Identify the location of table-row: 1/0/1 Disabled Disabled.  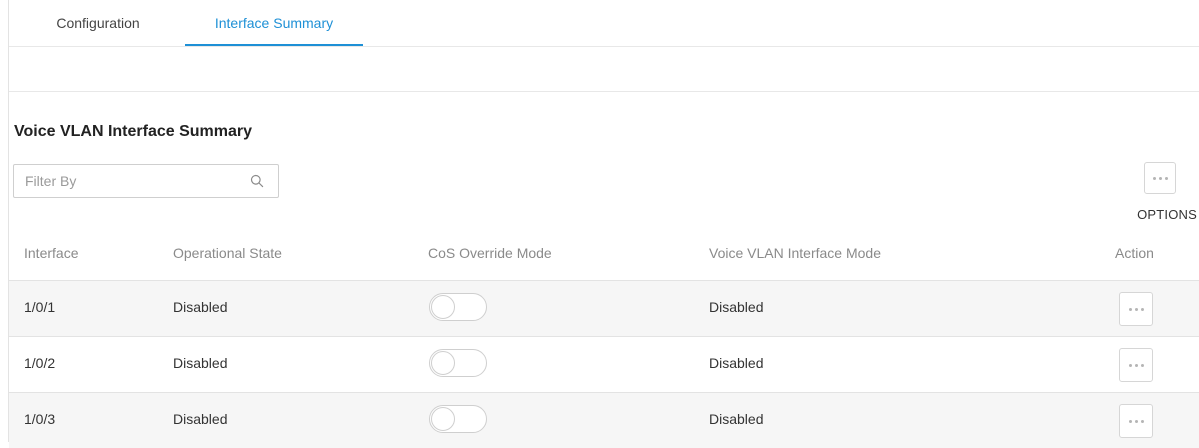
(604, 308).